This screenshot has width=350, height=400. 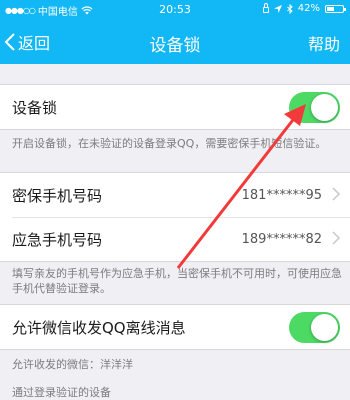 What do you see at coordinates (281, 195) in the screenshot?
I see `secure-phone-value: 181******95` at bounding box center [281, 195].